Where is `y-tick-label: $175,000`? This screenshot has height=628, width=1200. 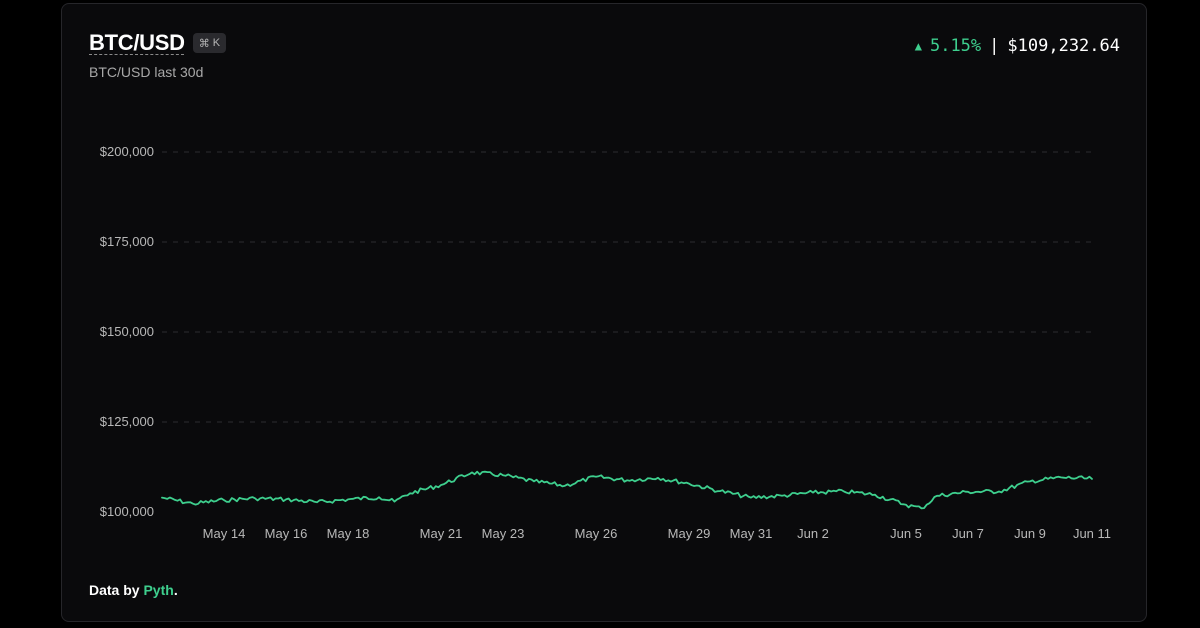 y-tick-label: $175,000 is located at coordinates (127, 241).